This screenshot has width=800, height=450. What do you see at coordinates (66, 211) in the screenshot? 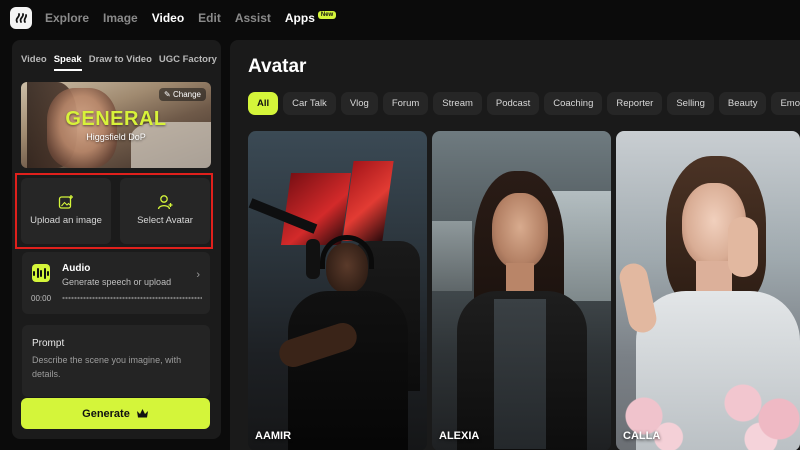
I see `upload-image-button: Upload an image` at bounding box center [66, 211].